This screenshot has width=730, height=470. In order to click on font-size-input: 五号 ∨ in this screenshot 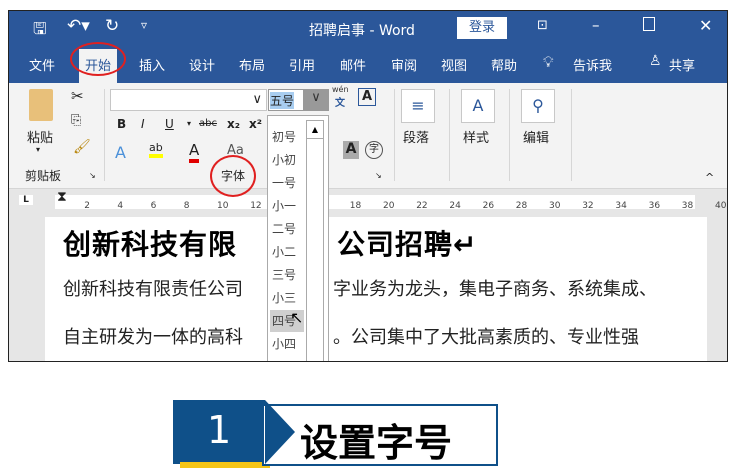, I will do `click(298, 100)`.